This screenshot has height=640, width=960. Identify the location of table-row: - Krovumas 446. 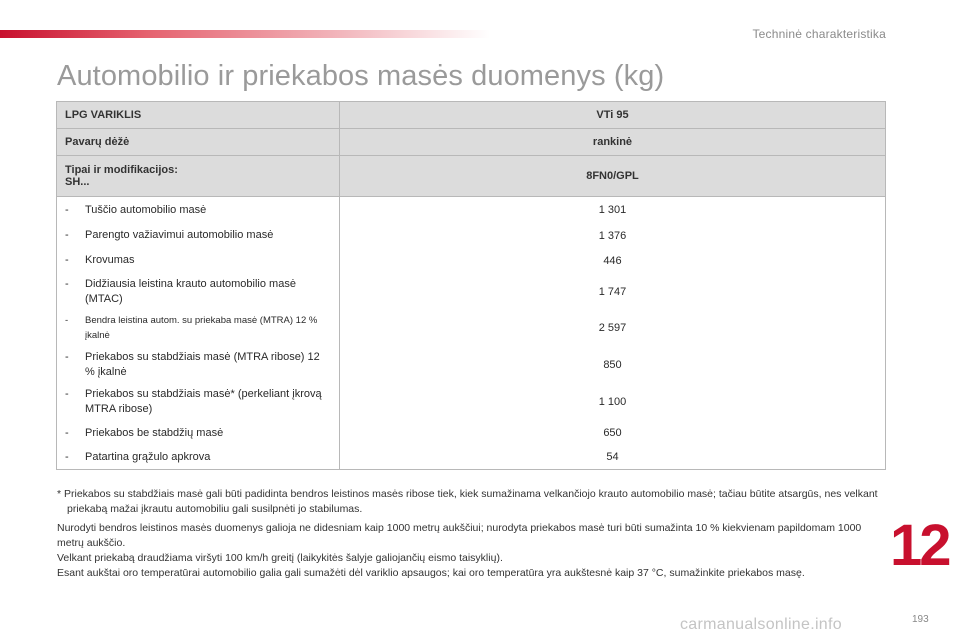
(471, 260).